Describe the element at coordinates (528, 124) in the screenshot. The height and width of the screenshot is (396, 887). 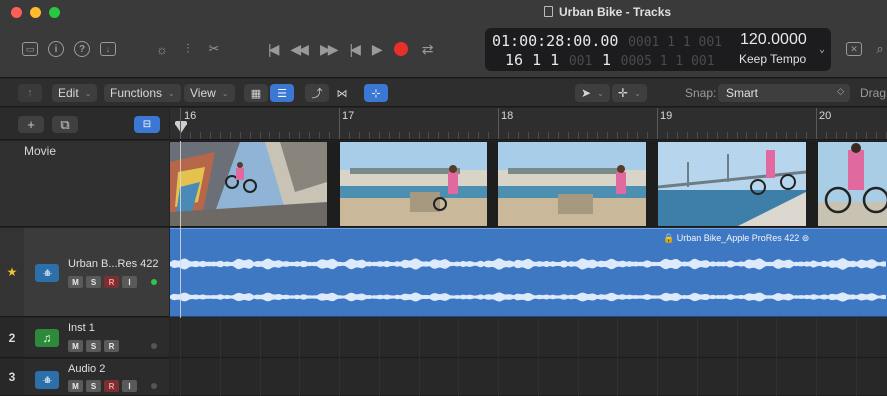
I see `bar-ruler: 16 17 18 19 20` at that location.